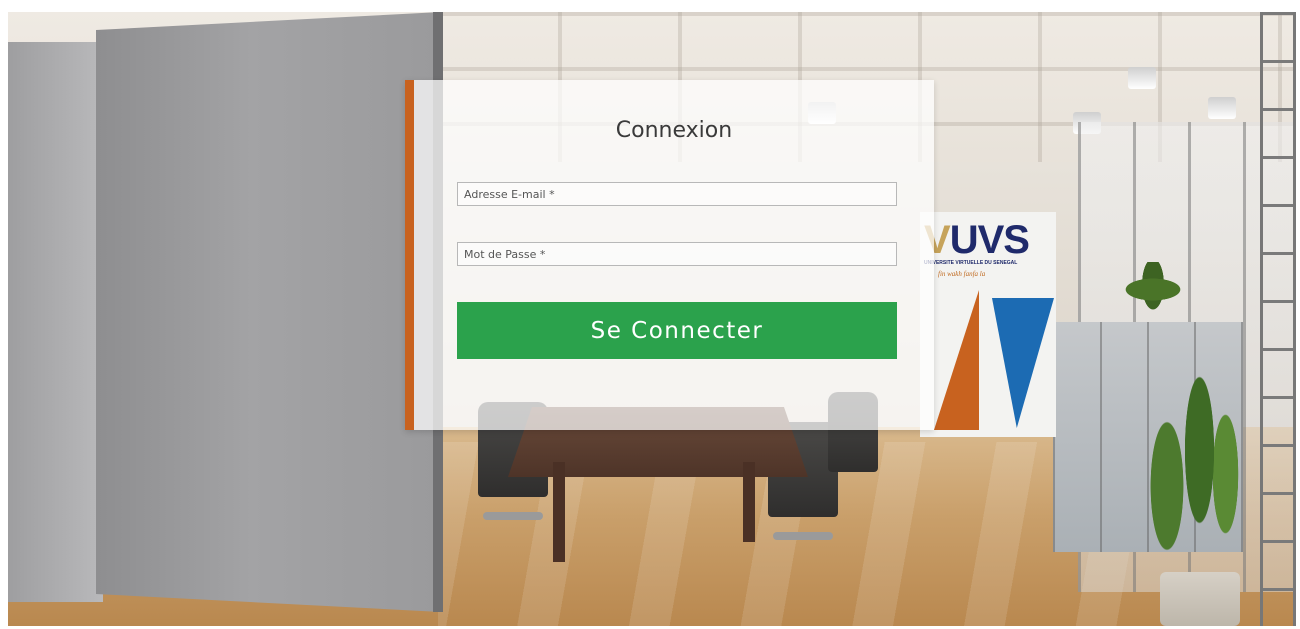 This screenshot has height=629, width=1300. What do you see at coordinates (55, 322) in the screenshot?
I see `left-room-wall` at bounding box center [55, 322].